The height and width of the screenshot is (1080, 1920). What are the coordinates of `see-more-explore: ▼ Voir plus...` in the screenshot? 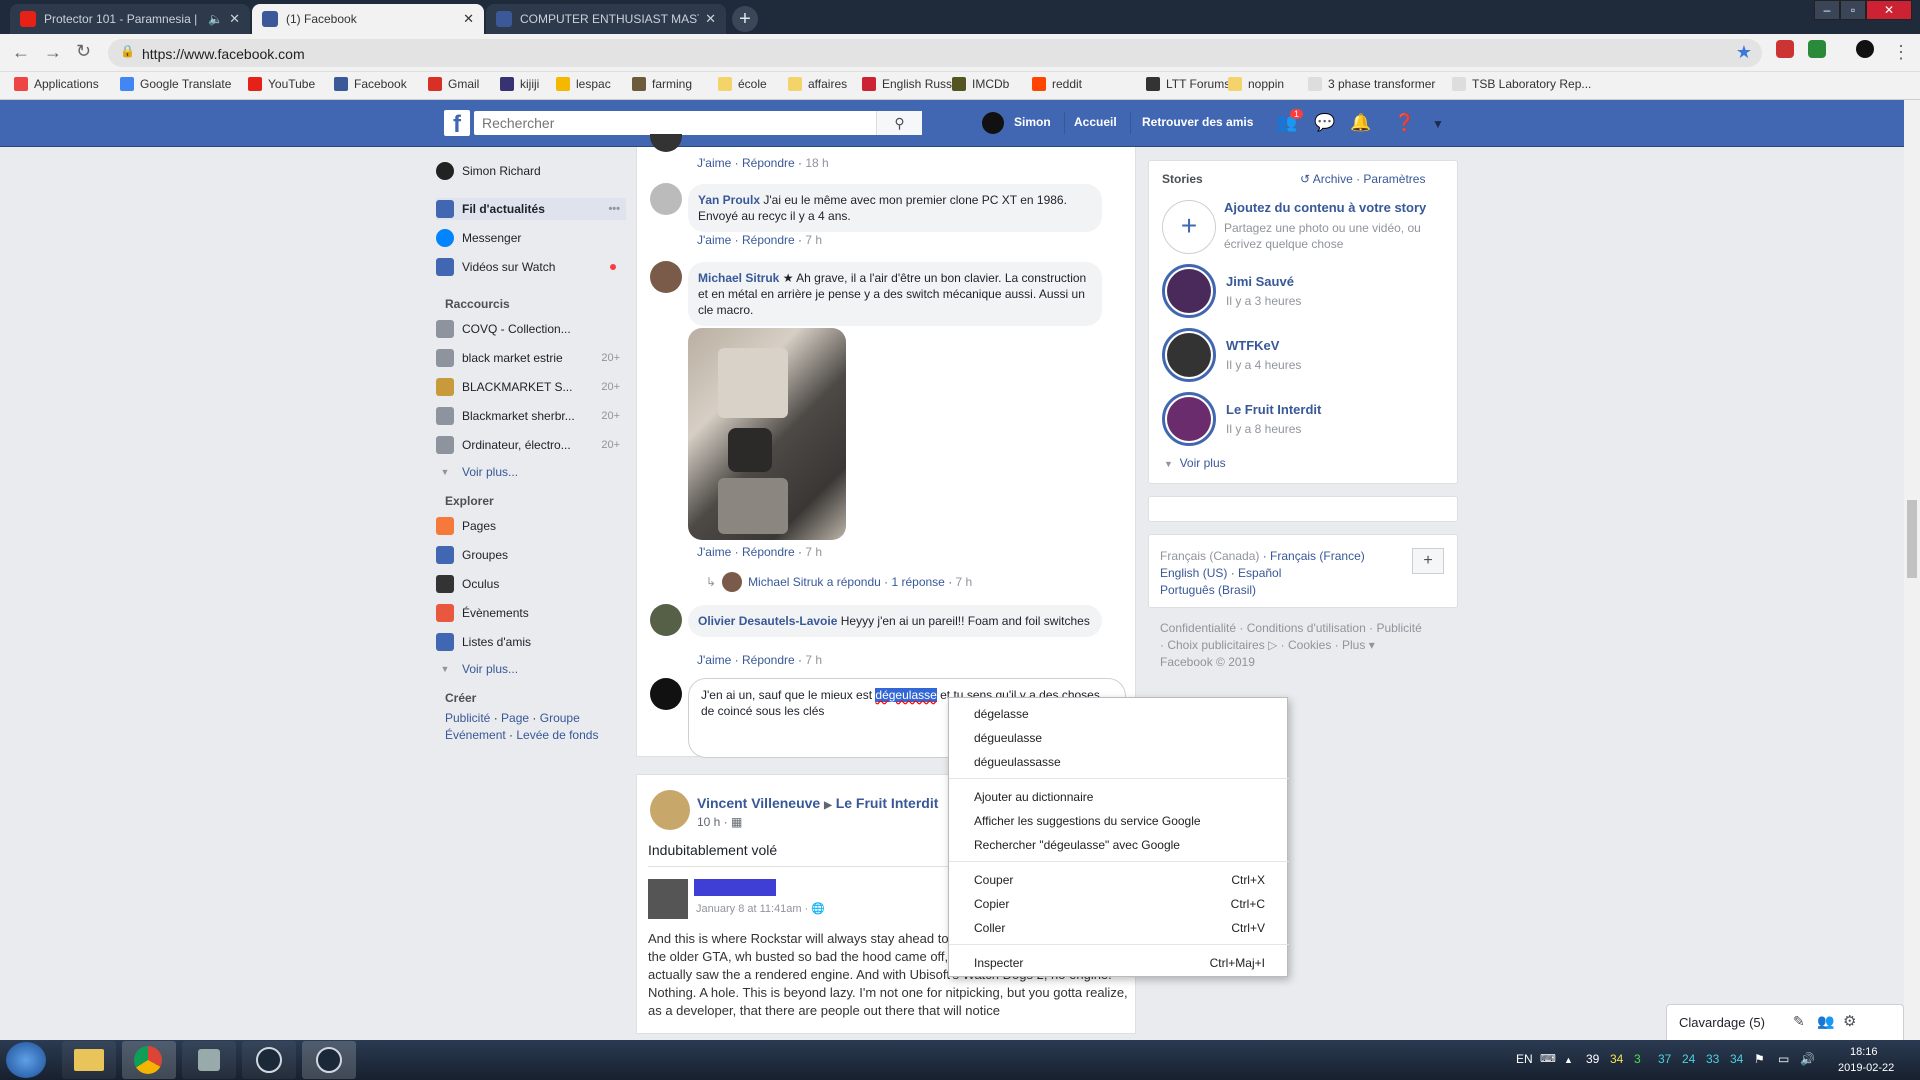 It's located at (531, 669).